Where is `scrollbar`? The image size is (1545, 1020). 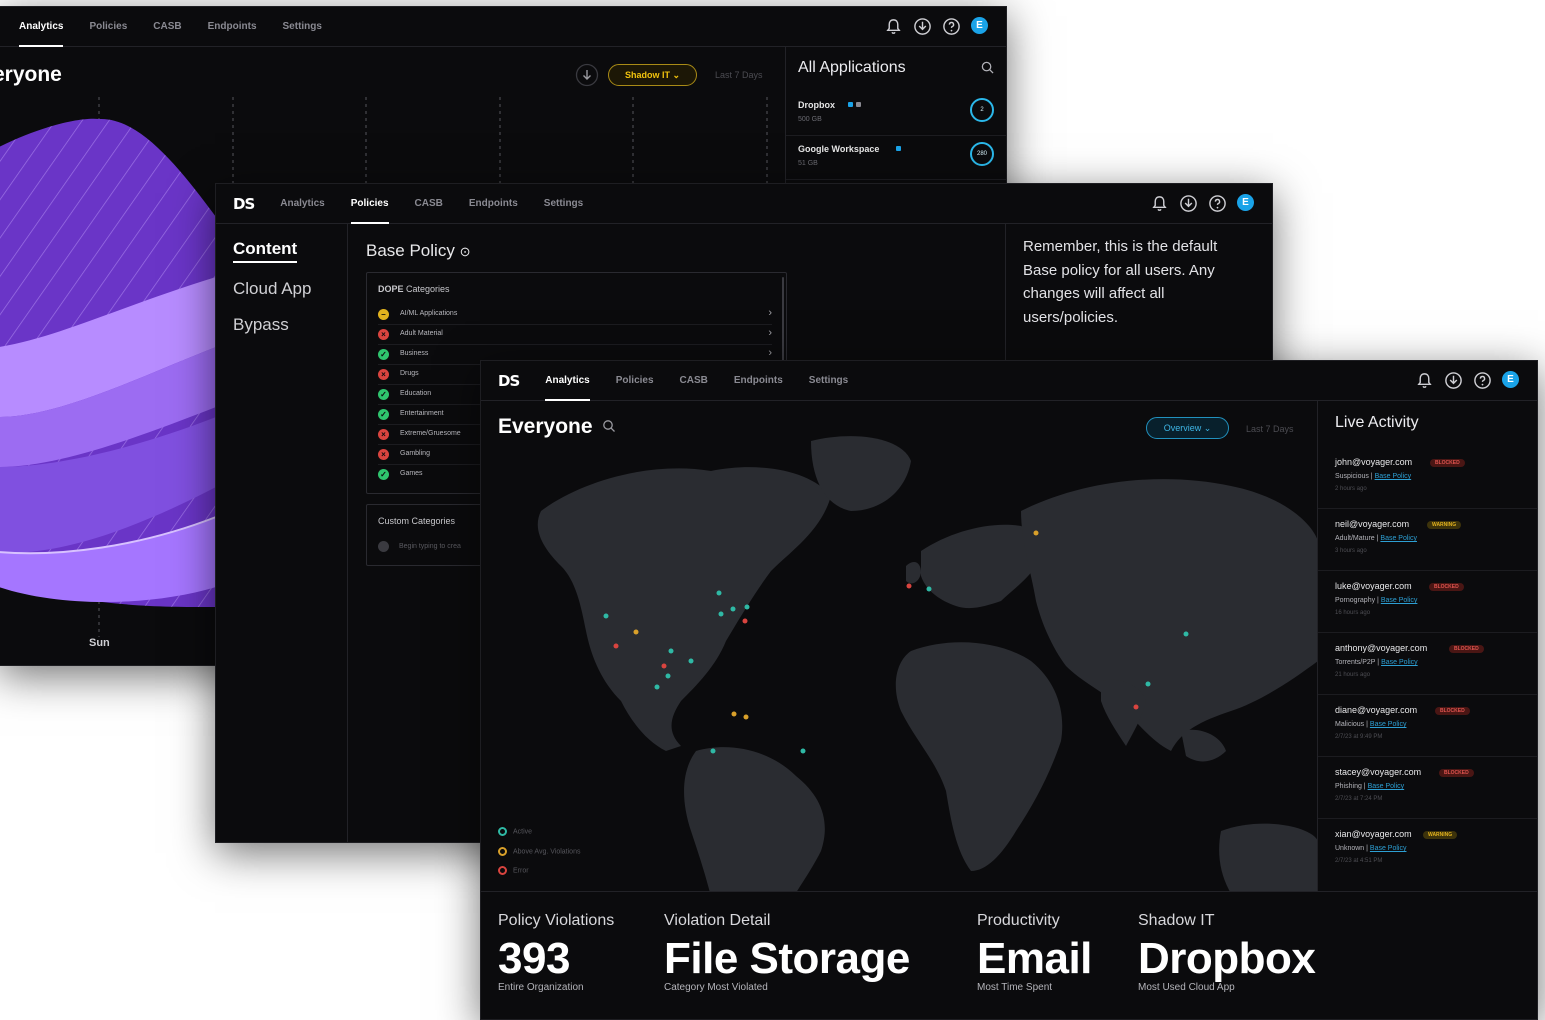 scrollbar is located at coordinates (783, 321).